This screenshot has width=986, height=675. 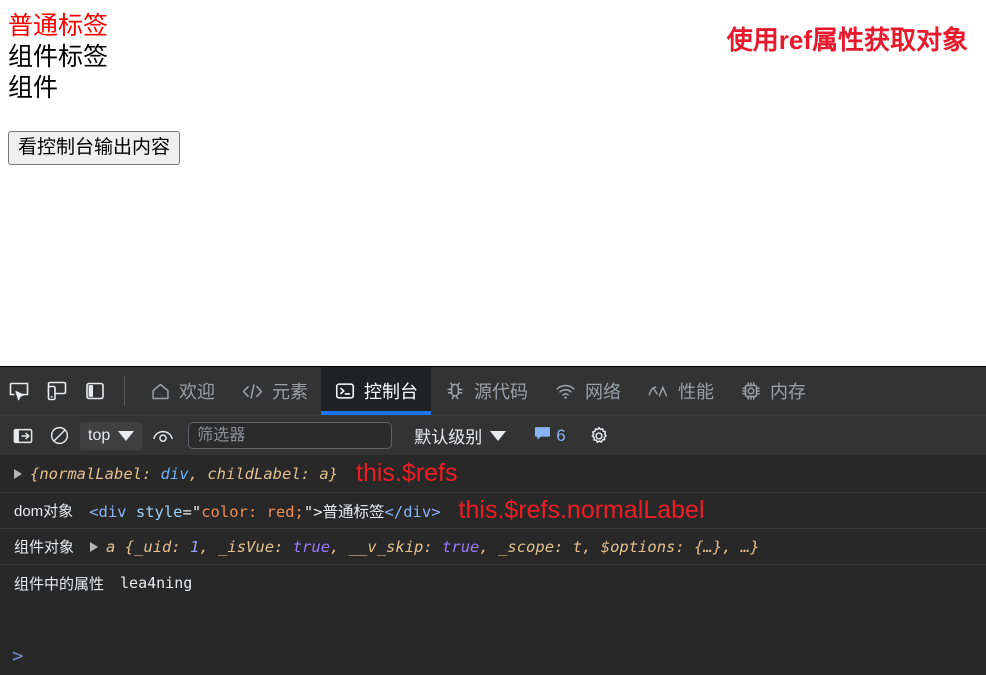 What do you see at coordinates (577, 546) in the screenshot?
I see `object-value: t` at bounding box center [577, 546].